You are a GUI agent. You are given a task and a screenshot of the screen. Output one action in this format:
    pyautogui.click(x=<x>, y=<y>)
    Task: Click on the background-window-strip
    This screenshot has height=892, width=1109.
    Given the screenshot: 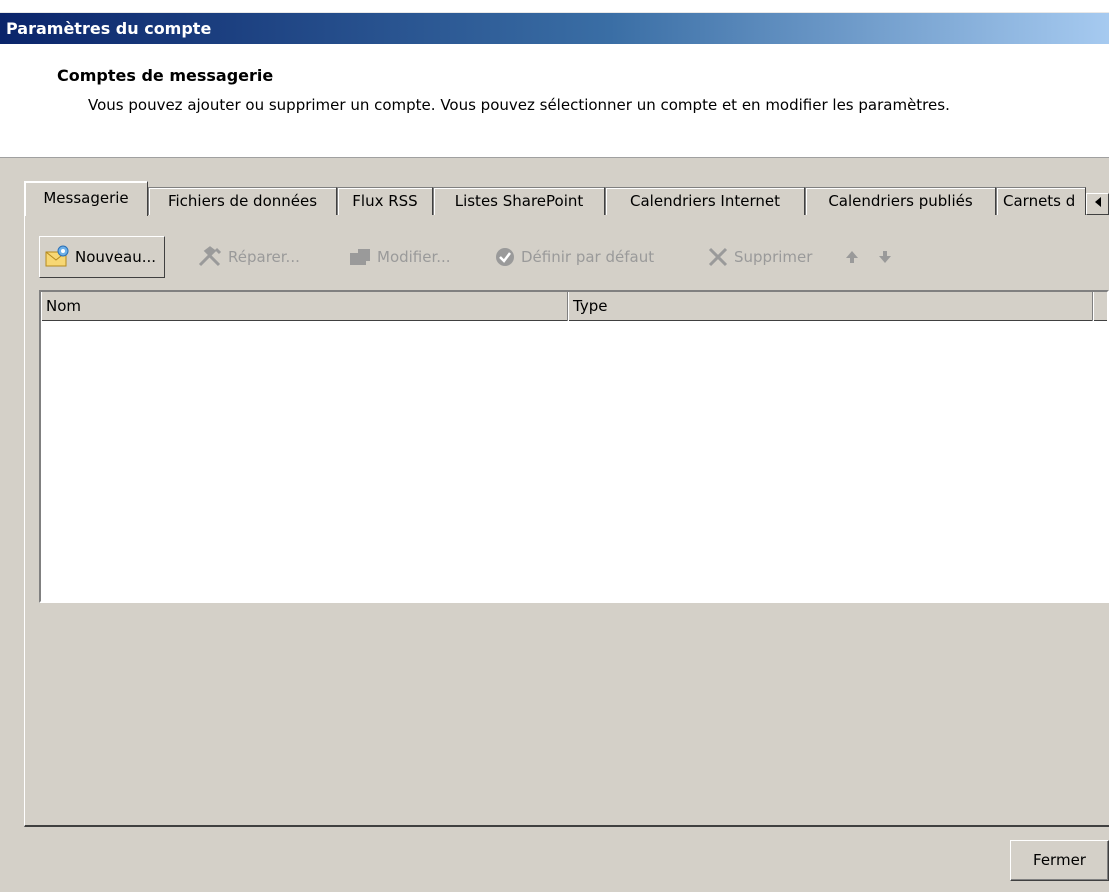 What is the action you would take?
    pyautogui.click(x=554, y=6)
    